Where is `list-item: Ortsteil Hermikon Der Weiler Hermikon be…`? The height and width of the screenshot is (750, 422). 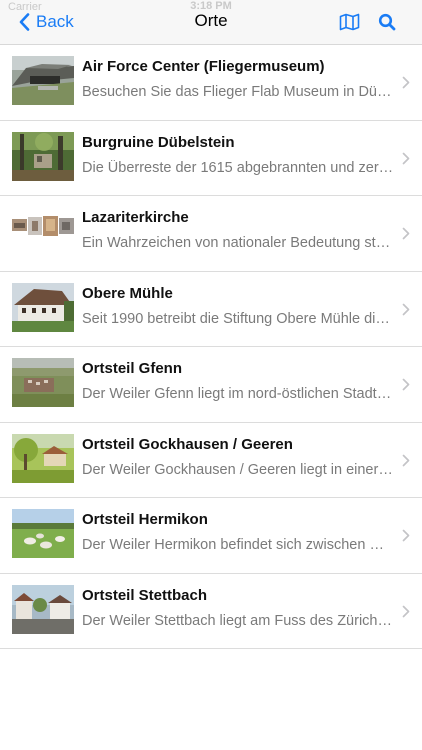
list-item: Ortsteil Hermikon Der Weiler Hermikon be… is located at coordinates (211, 536).